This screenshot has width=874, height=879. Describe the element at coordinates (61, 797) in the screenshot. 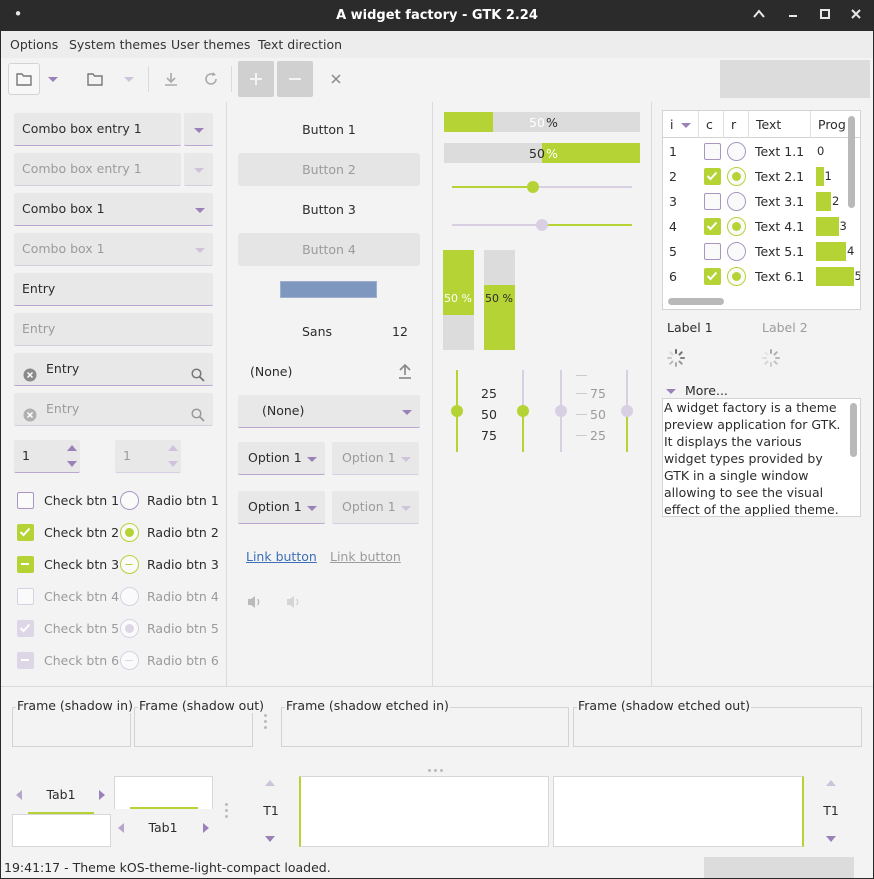

I see `tab-tab1: Tab1` at that location.